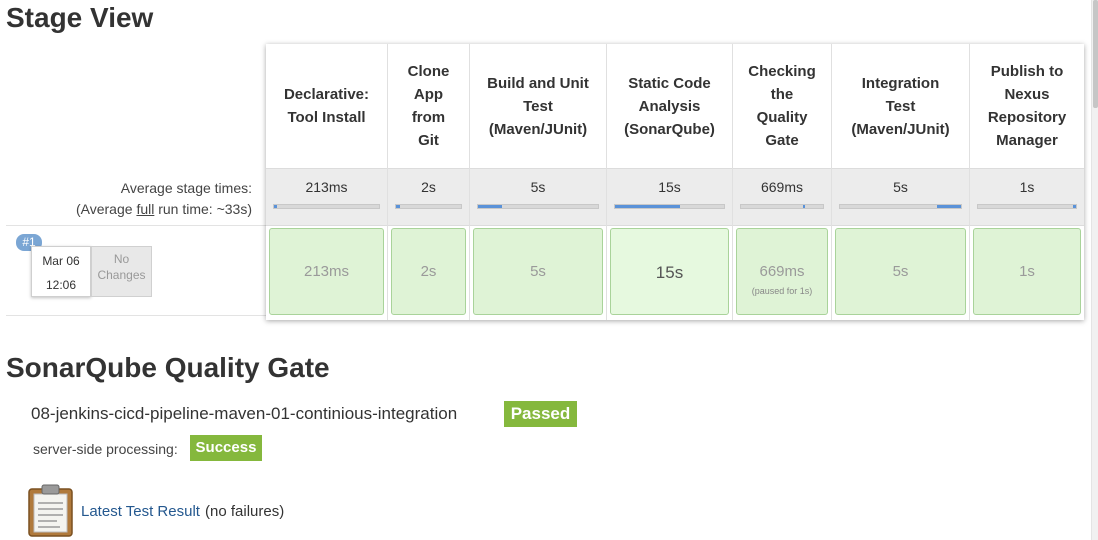  I want to click on stage-header-line: Tool Install, so click(326, 117).